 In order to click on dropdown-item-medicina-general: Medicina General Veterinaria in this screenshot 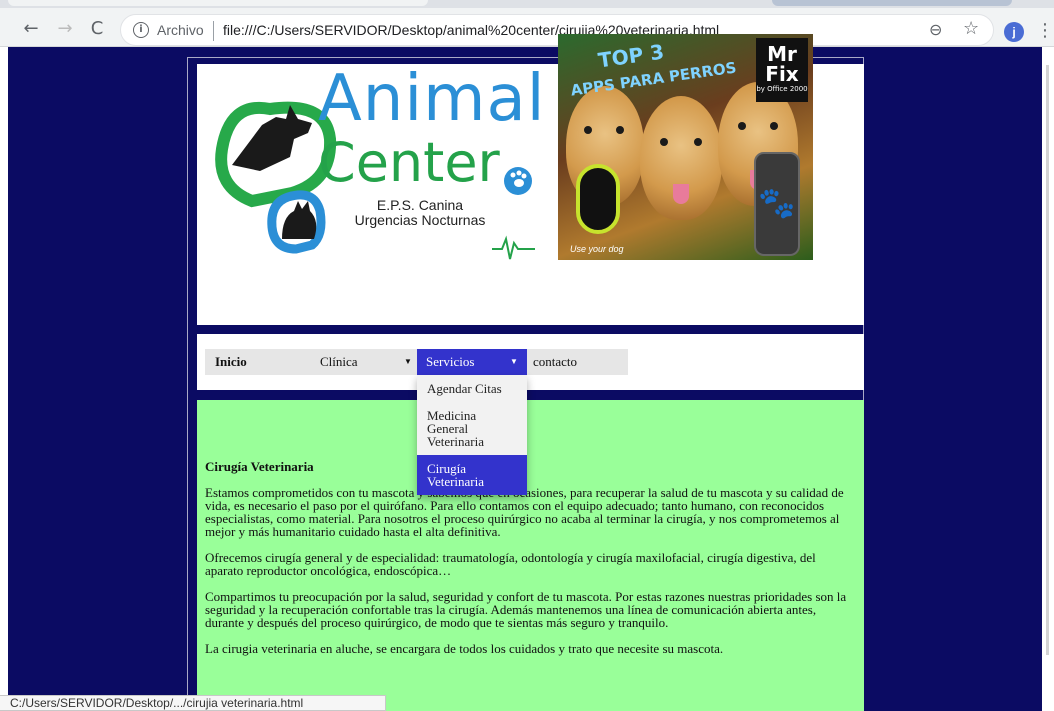, I will do `click(472, 428)`.